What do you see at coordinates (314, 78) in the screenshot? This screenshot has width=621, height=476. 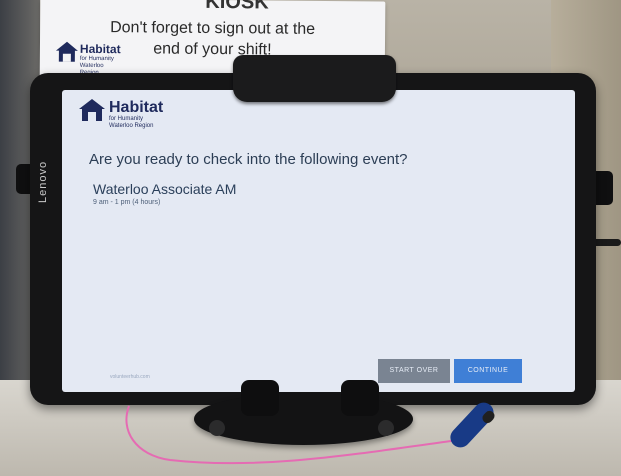 I see `camera-clip` at bounding box center [314, 78].